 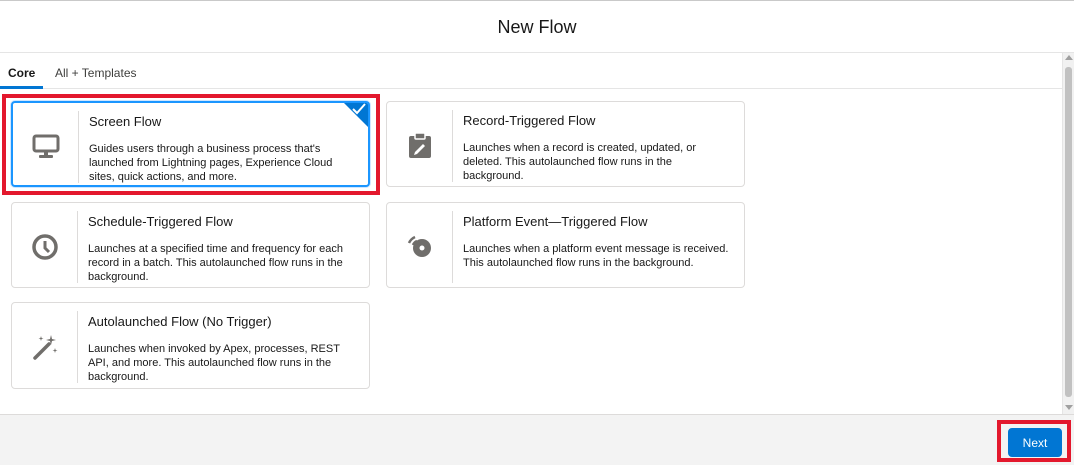 What do you see at coordinates (1069, 57) in the screenshot?
I see `scroll-up-arrow-icon` at bounding box center [1069, 57].